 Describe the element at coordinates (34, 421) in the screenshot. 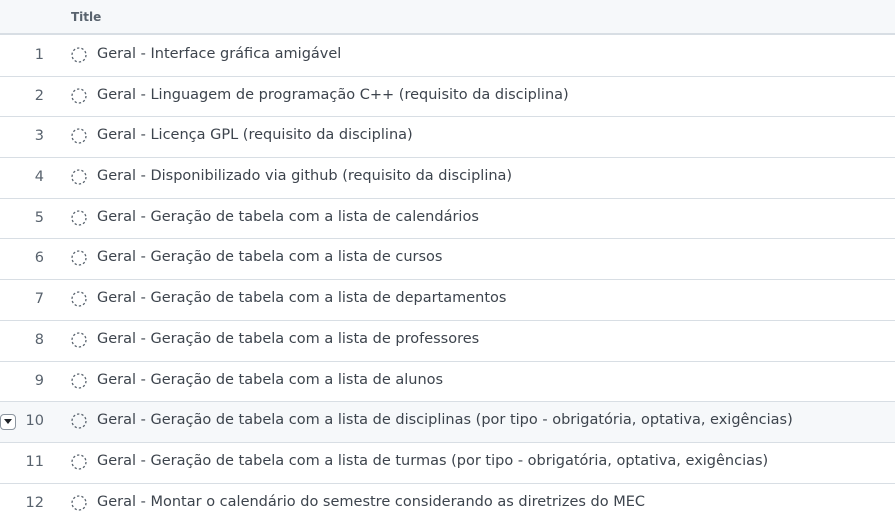

I see `row-number: 10` at that location.